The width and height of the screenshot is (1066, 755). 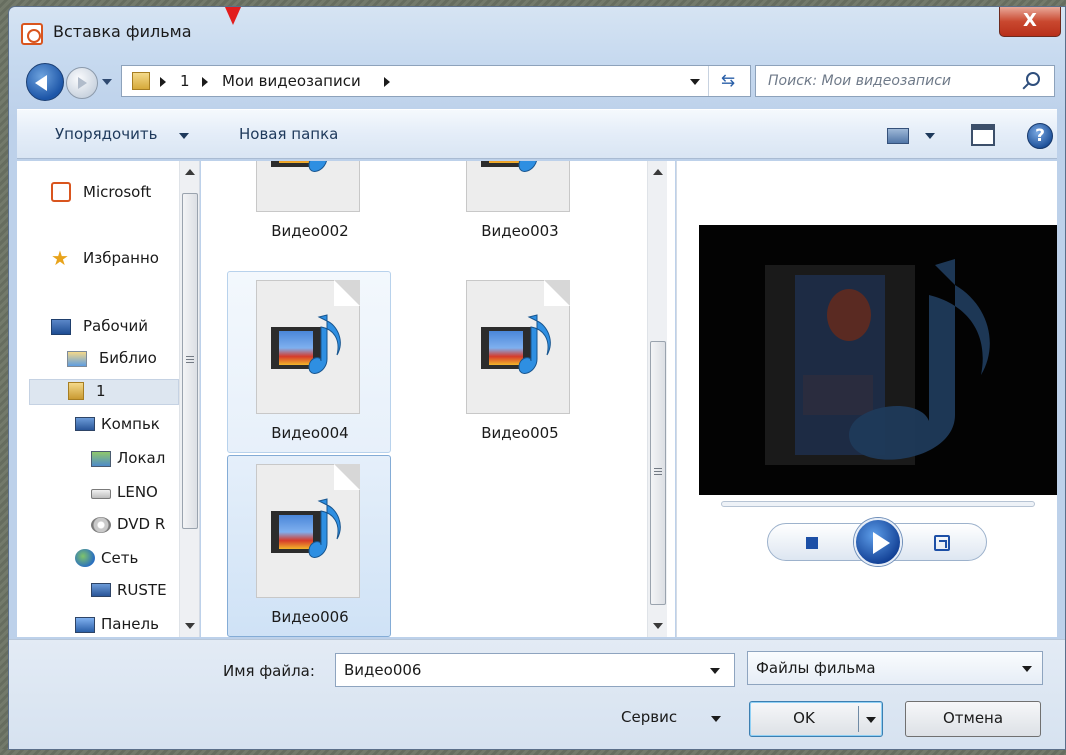 I want to click on sidebar-item-label: Рабочий, so click(x=116, y=326).